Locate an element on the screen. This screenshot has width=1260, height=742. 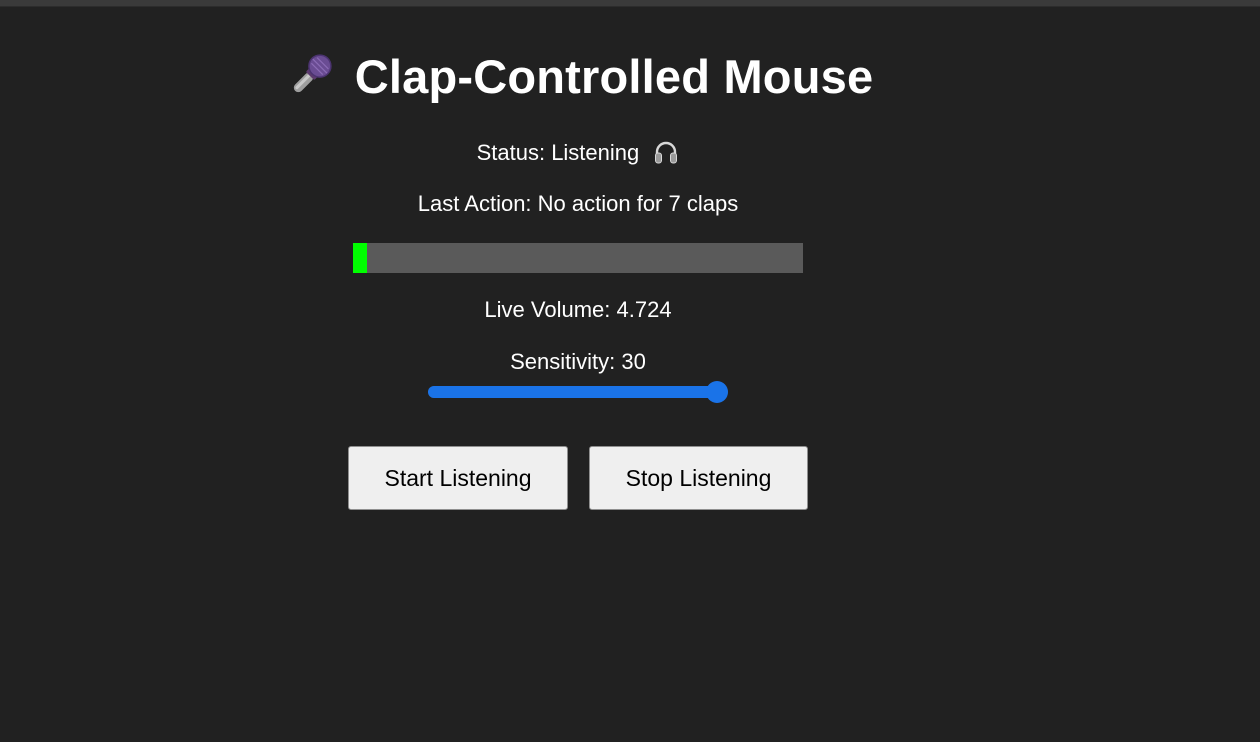
slider-thumb is located at coordinates (717, 392).